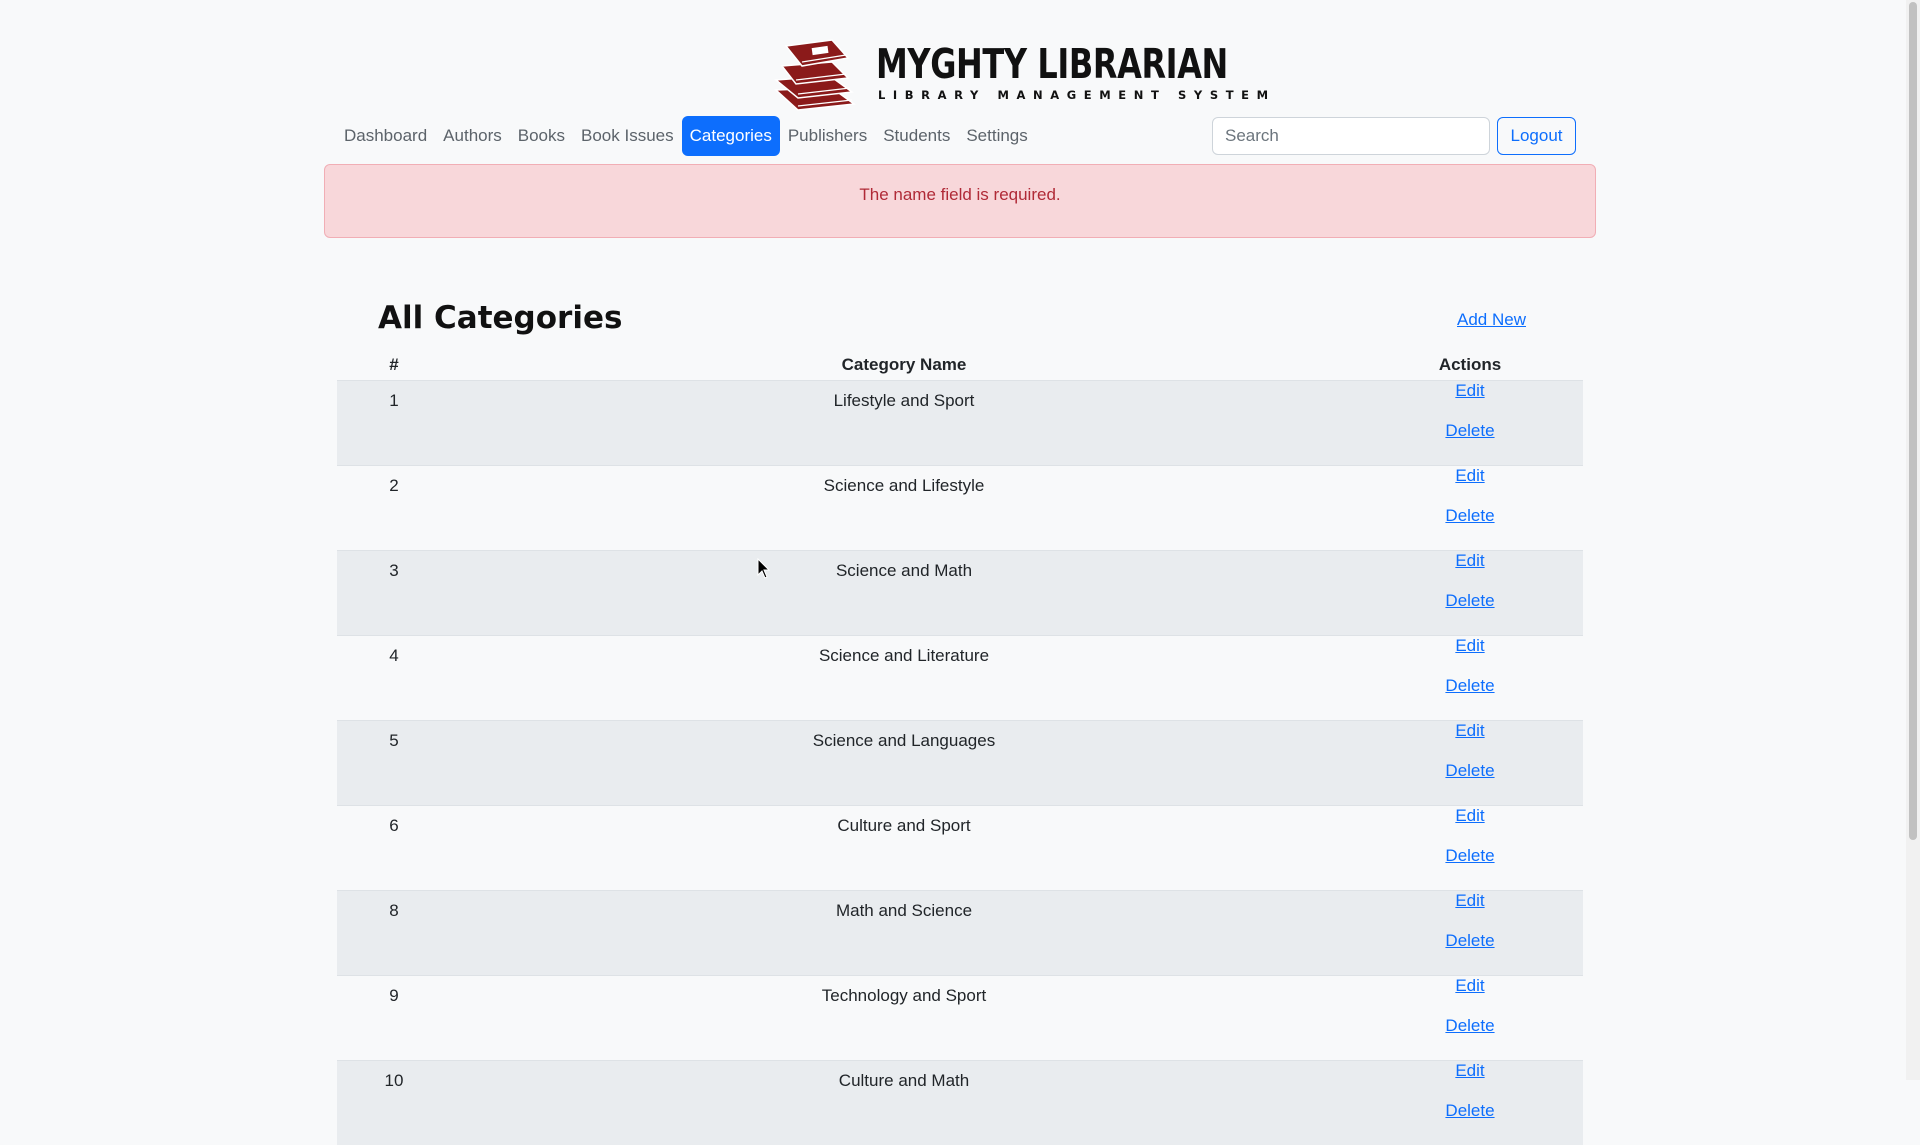 This screenshot has width=1920, height=1145. I want to click on category-name: Culture and Math, so click(904, 1076).